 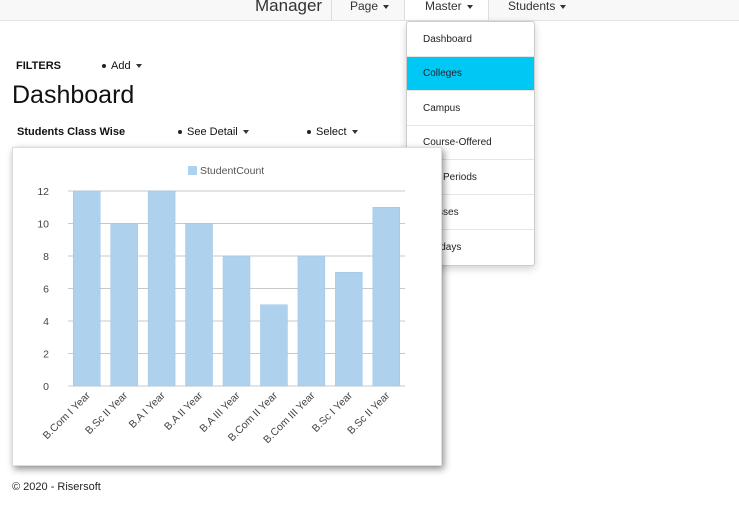 What do you see at coordinates (43, 192) in the screenshot?
I see `y-tick-label: 12` at bounding box center [43, 192].